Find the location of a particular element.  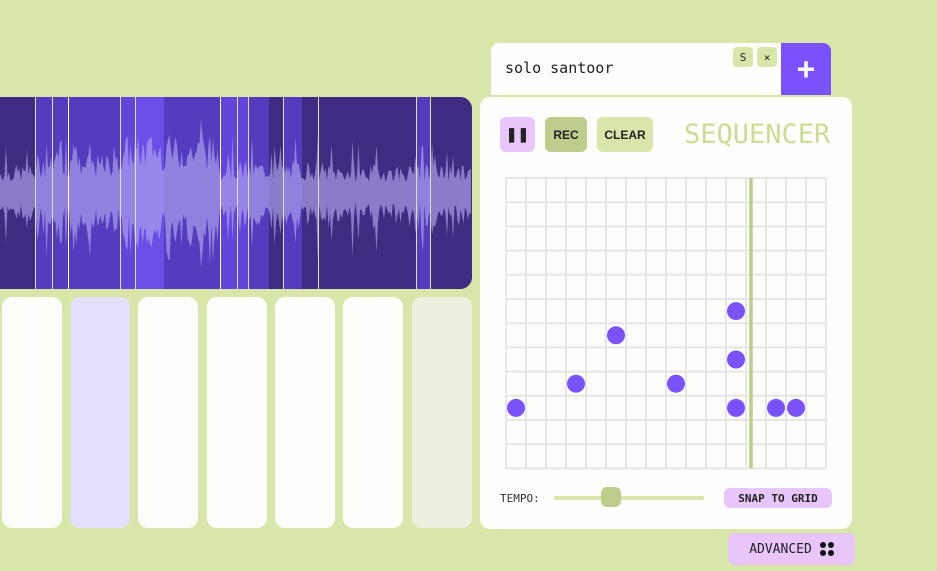

search-box: S × is located at coordinates (636, 69).